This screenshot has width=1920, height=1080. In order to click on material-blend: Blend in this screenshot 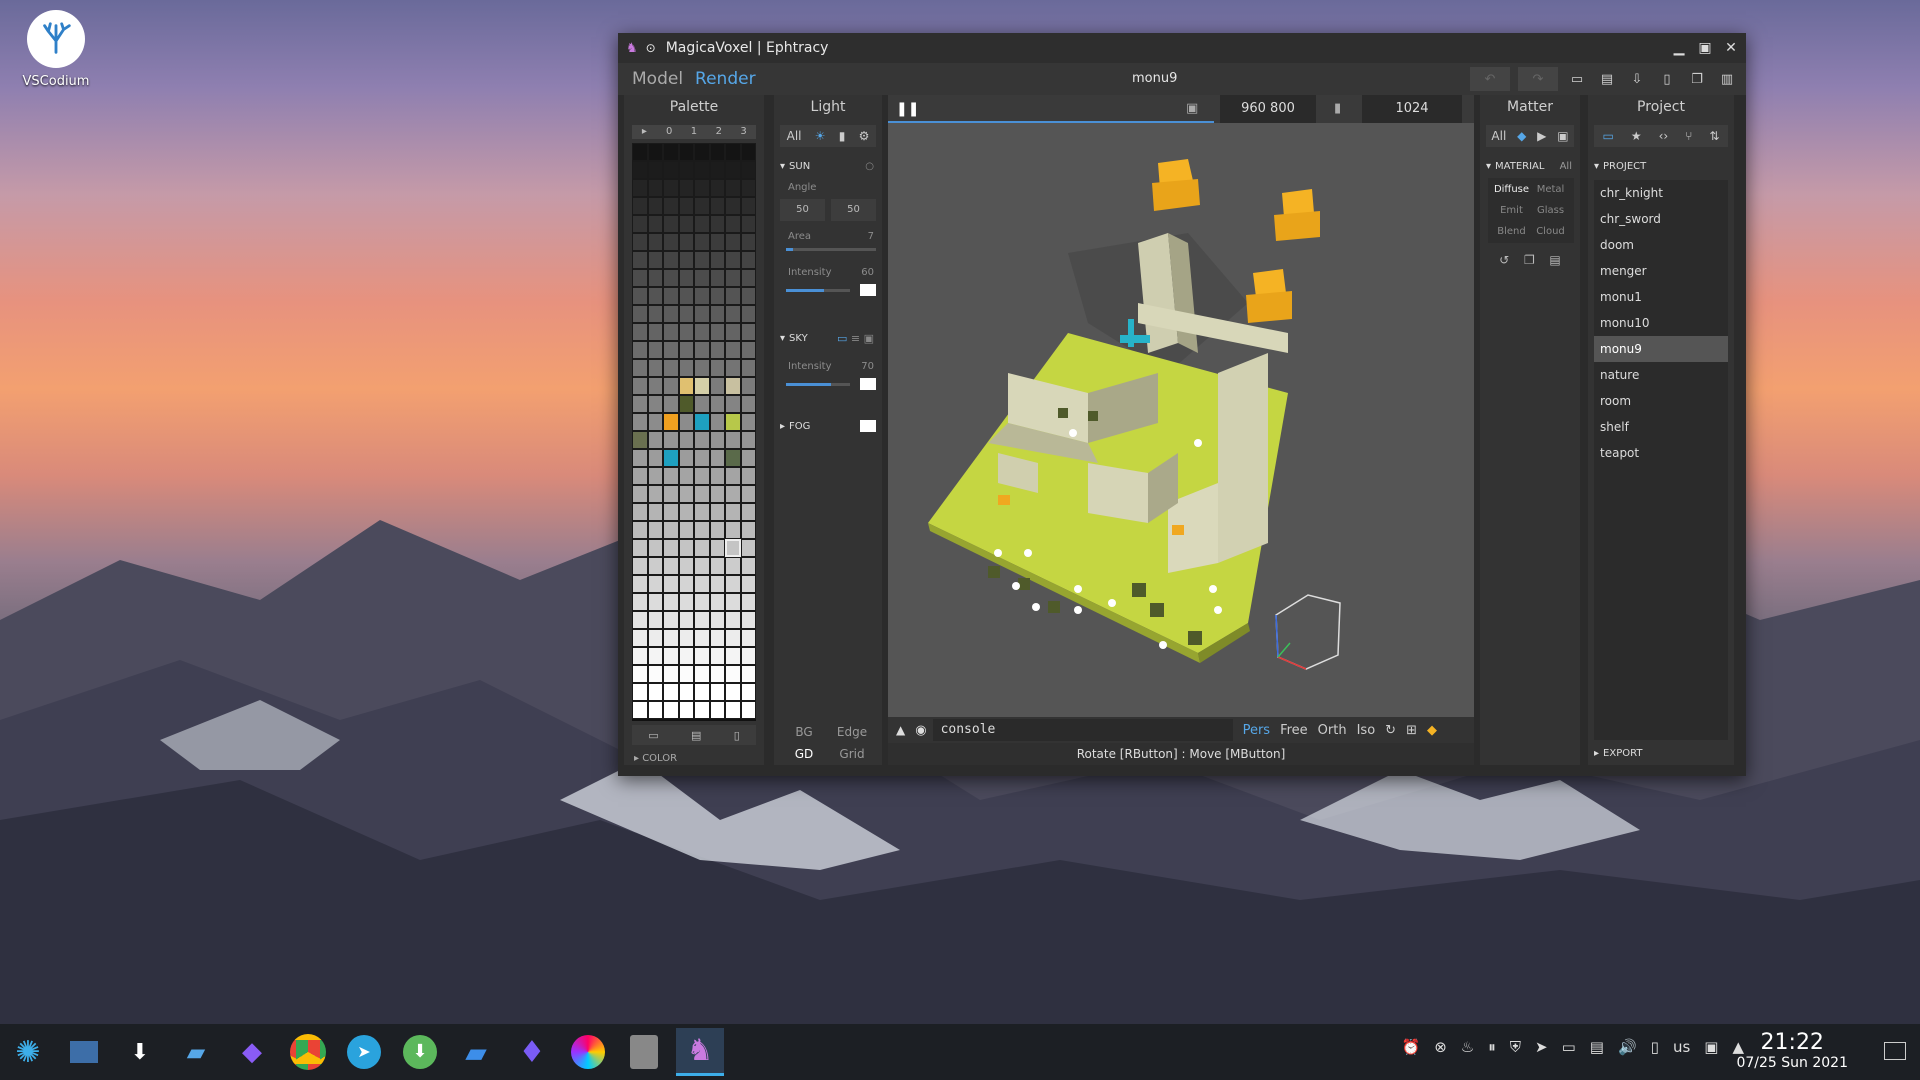, I will do `click(1511, 231)`.